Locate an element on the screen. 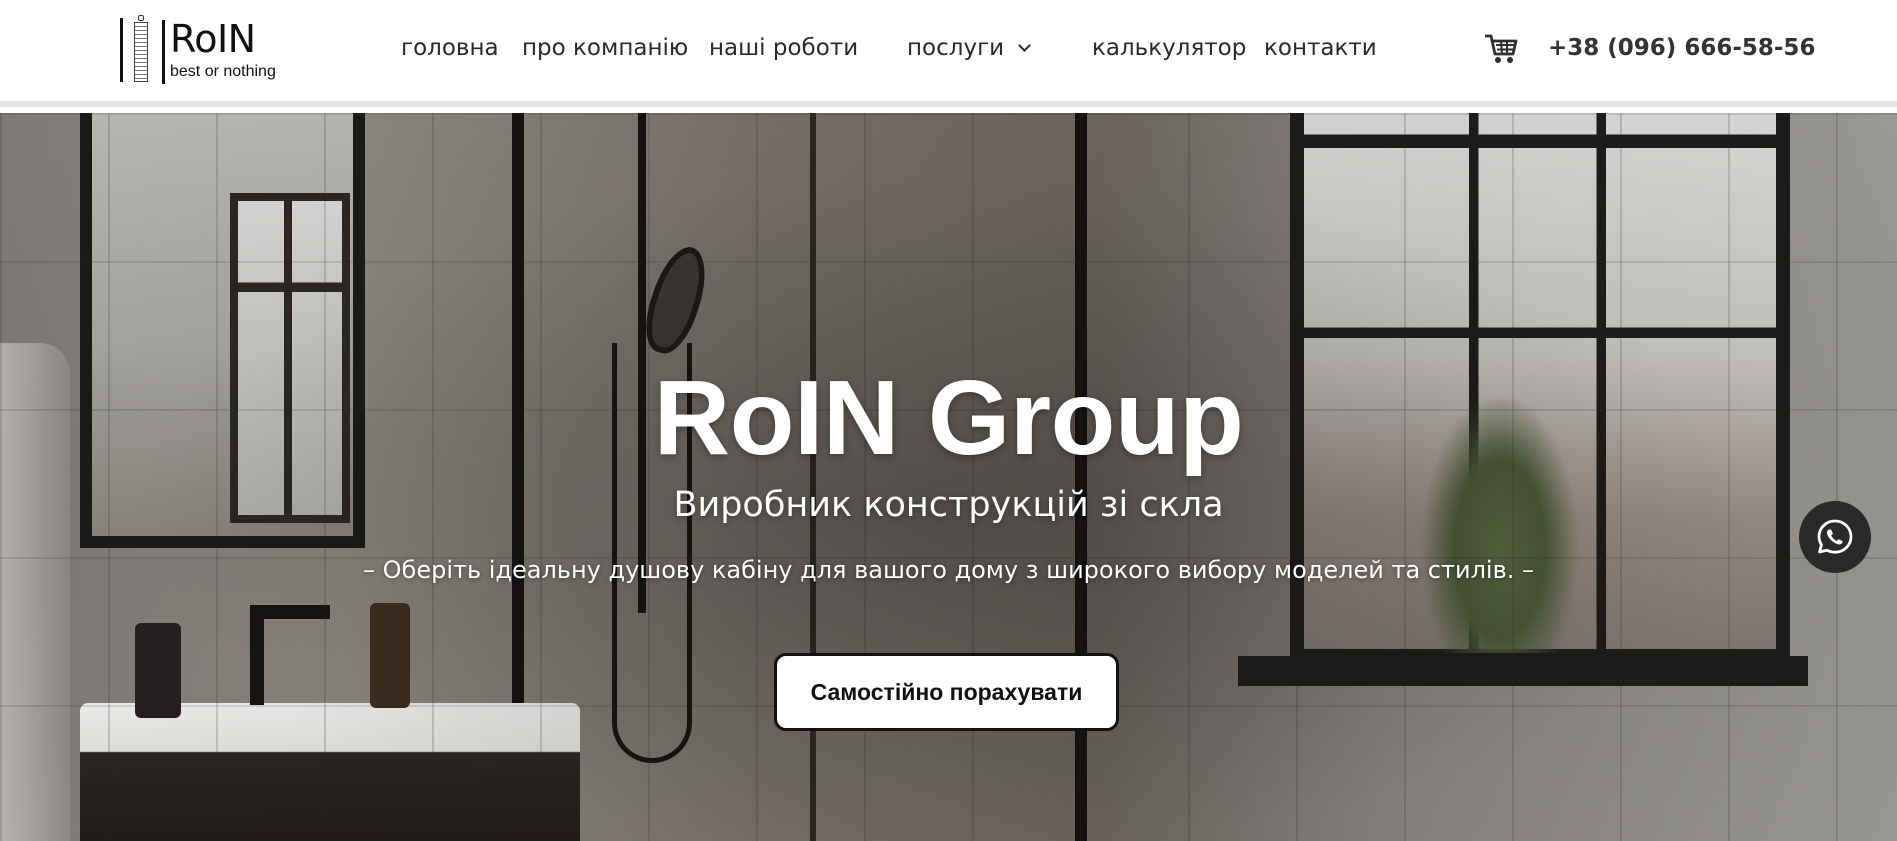 This screenshot has height=841, width=1897. nav-item-about: про компанію is located at coordinates (605, 48).